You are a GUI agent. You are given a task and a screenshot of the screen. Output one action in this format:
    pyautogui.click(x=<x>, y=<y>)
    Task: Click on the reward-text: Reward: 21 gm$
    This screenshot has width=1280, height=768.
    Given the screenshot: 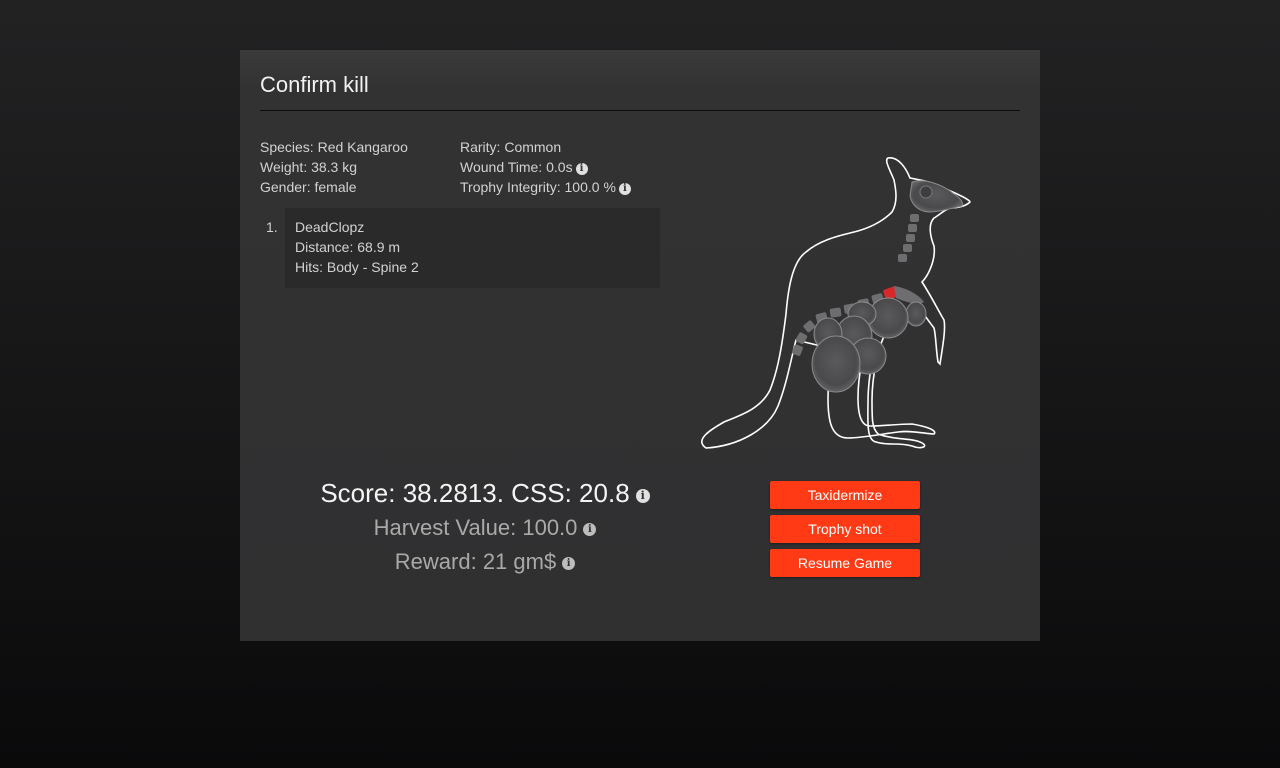 What is the action you would take?
    pyautogui.click(x=475, y=561)
    